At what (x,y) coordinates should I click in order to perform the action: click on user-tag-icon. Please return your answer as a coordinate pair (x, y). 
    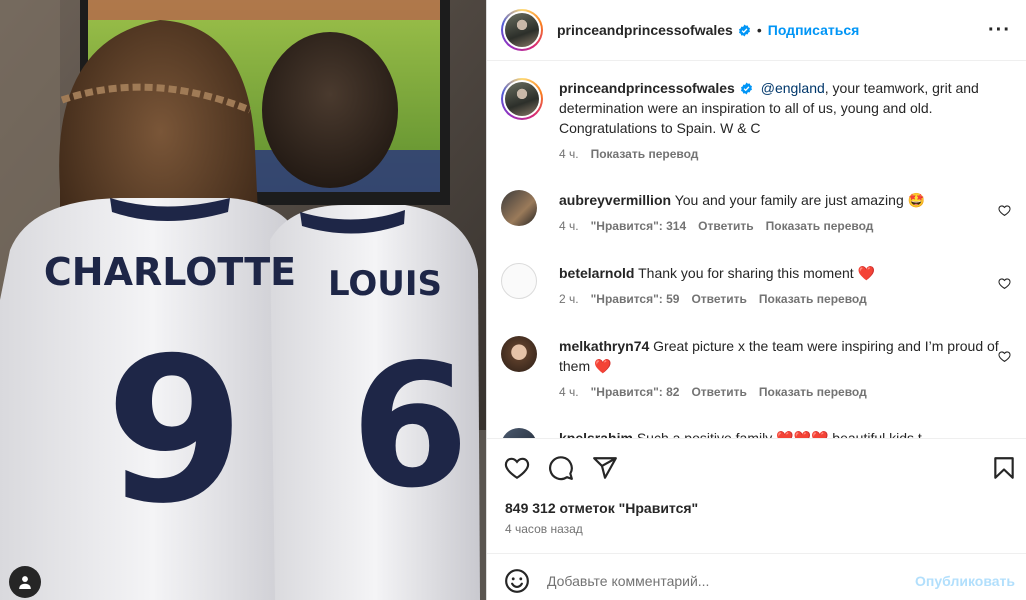
    Looking at the image, I should click on (25, 582).